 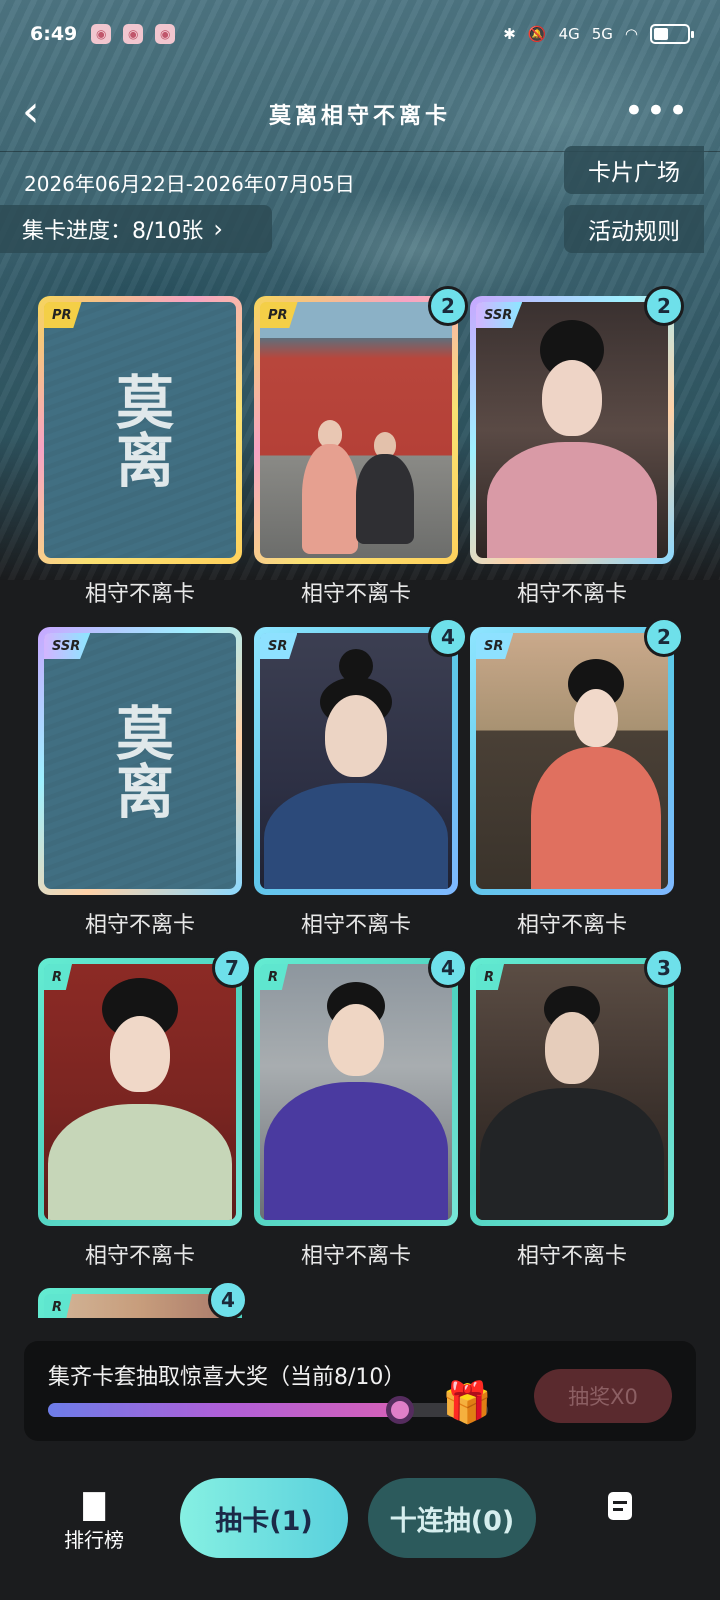 I want to click on card-frame: SR 2, so click(x=577, y=756).